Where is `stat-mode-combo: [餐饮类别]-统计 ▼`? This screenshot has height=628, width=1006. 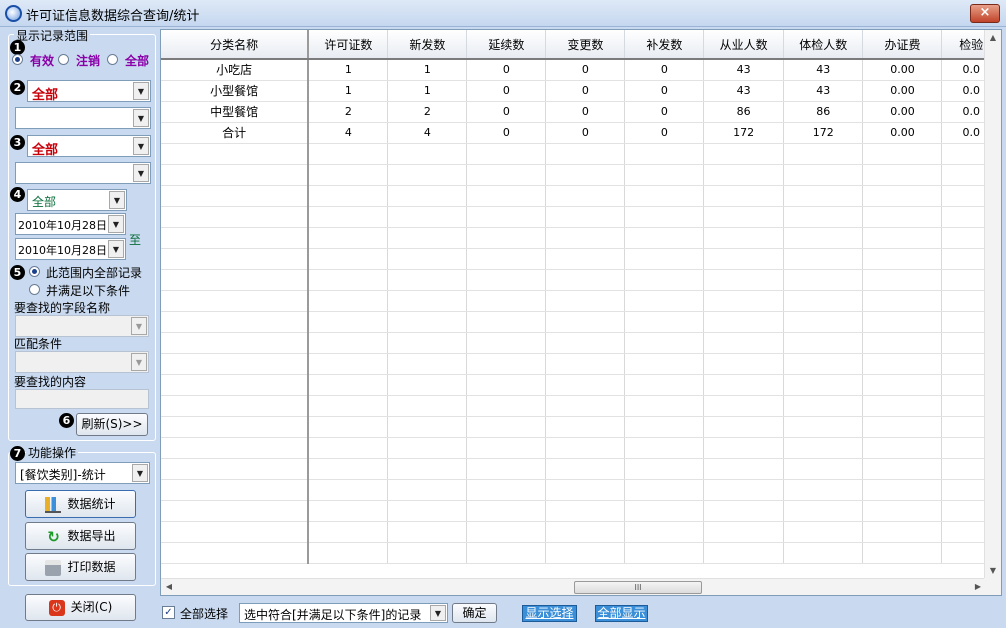
stat-mode-combo: [餐饮类别]-统计 ▼ is located at coordinates (82, 473).